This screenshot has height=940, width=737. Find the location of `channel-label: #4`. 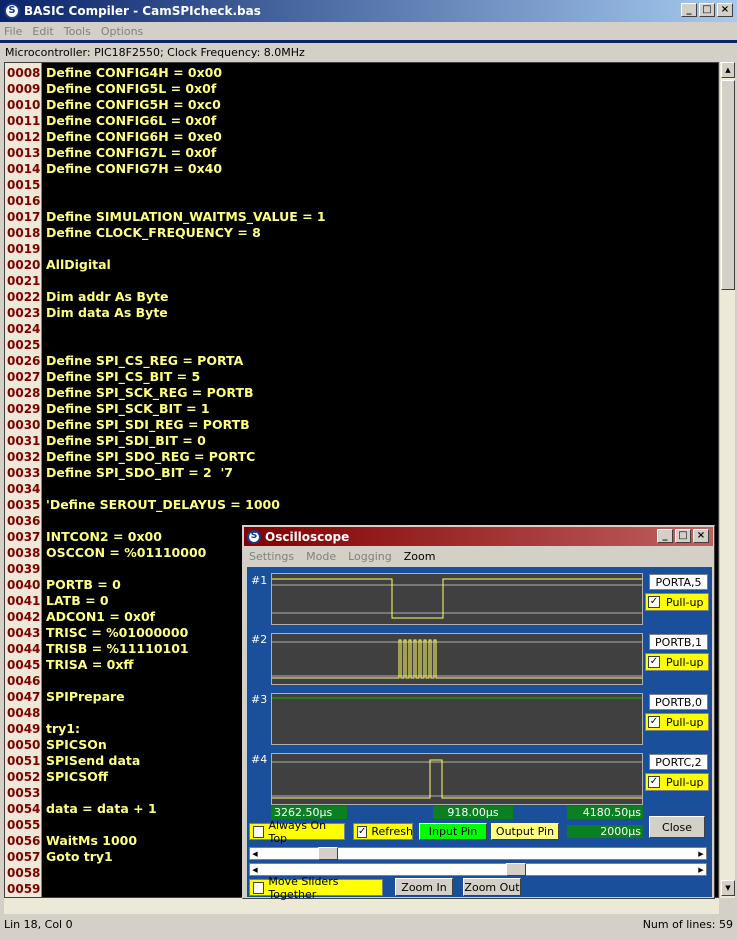

channel-label: #4 is located at coordinates (259, 759).